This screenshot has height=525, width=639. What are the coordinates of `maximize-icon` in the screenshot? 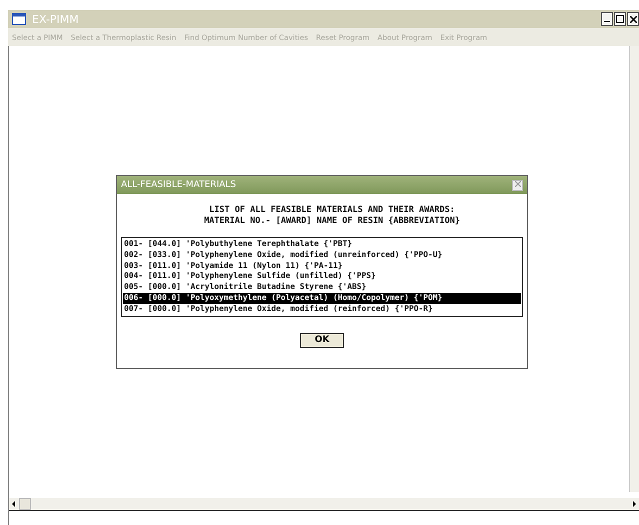 It's located at (620, 19).